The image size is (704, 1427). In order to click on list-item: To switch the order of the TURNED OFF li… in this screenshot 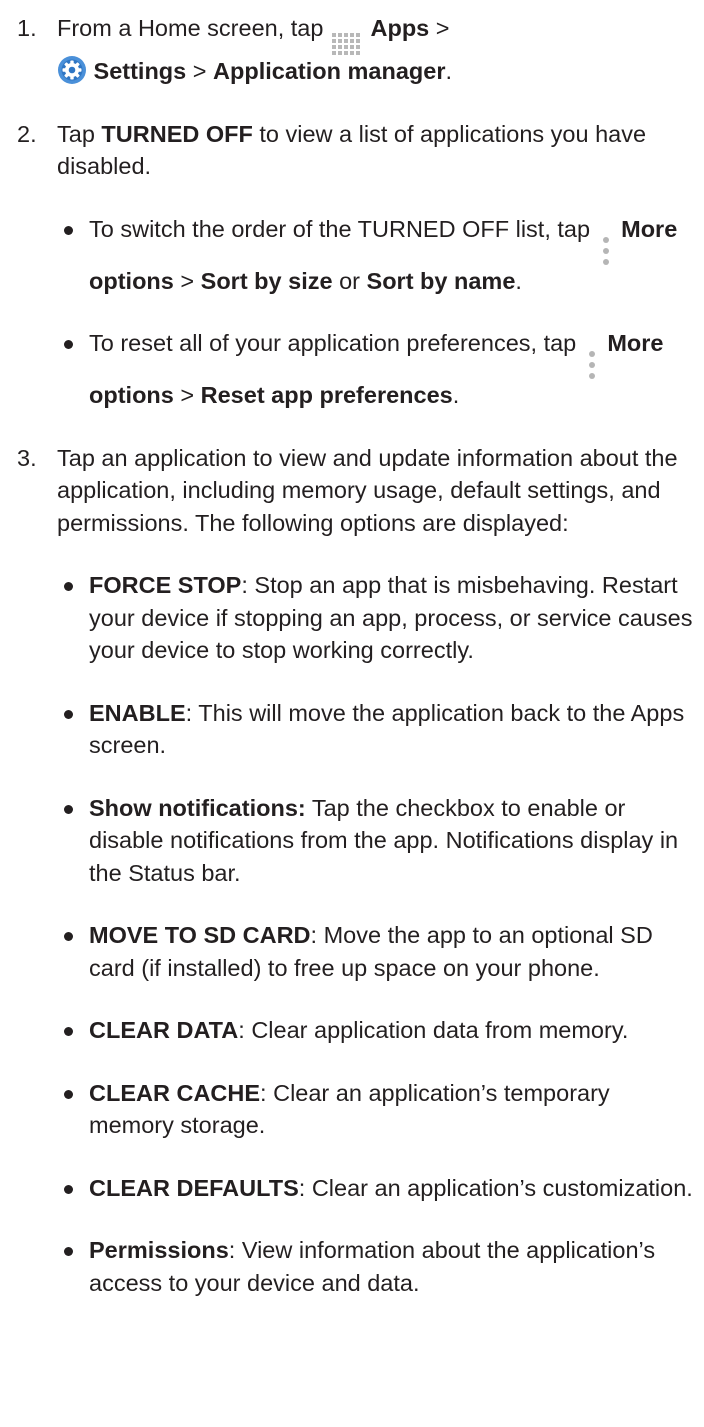, I will do `click(352, 255)`.